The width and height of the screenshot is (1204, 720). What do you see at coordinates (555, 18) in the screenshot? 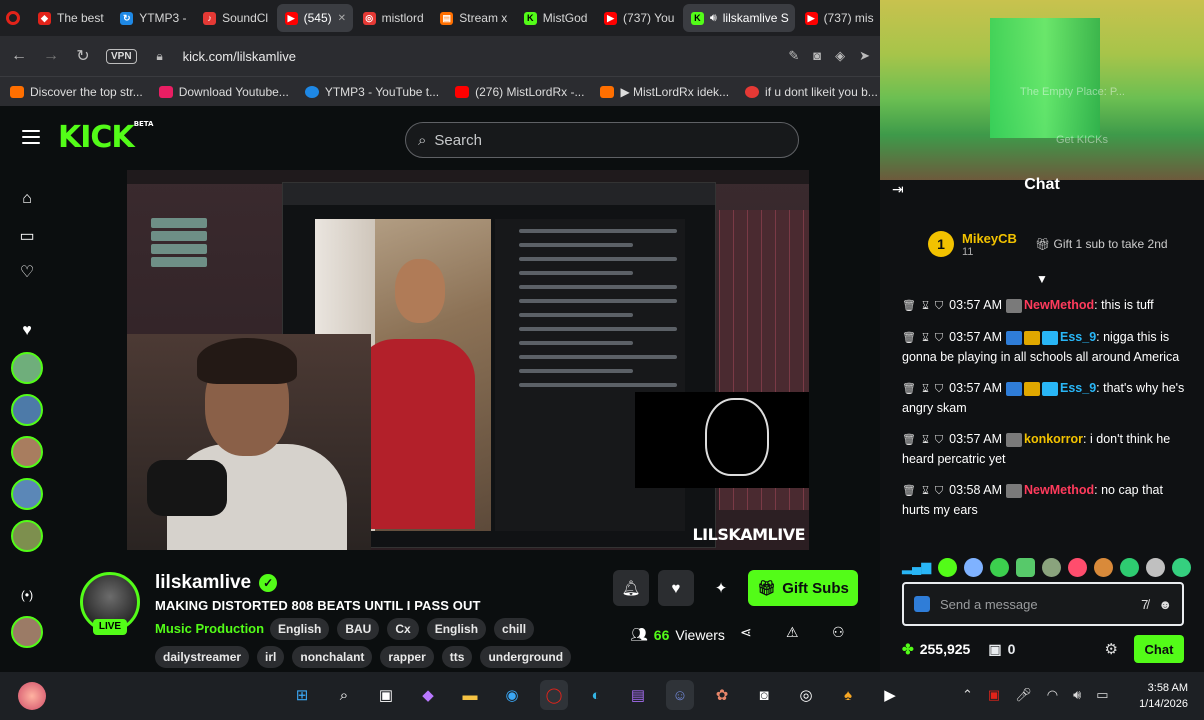
I see `browser-tab: K MistGod` at bounding box center [555, 18].